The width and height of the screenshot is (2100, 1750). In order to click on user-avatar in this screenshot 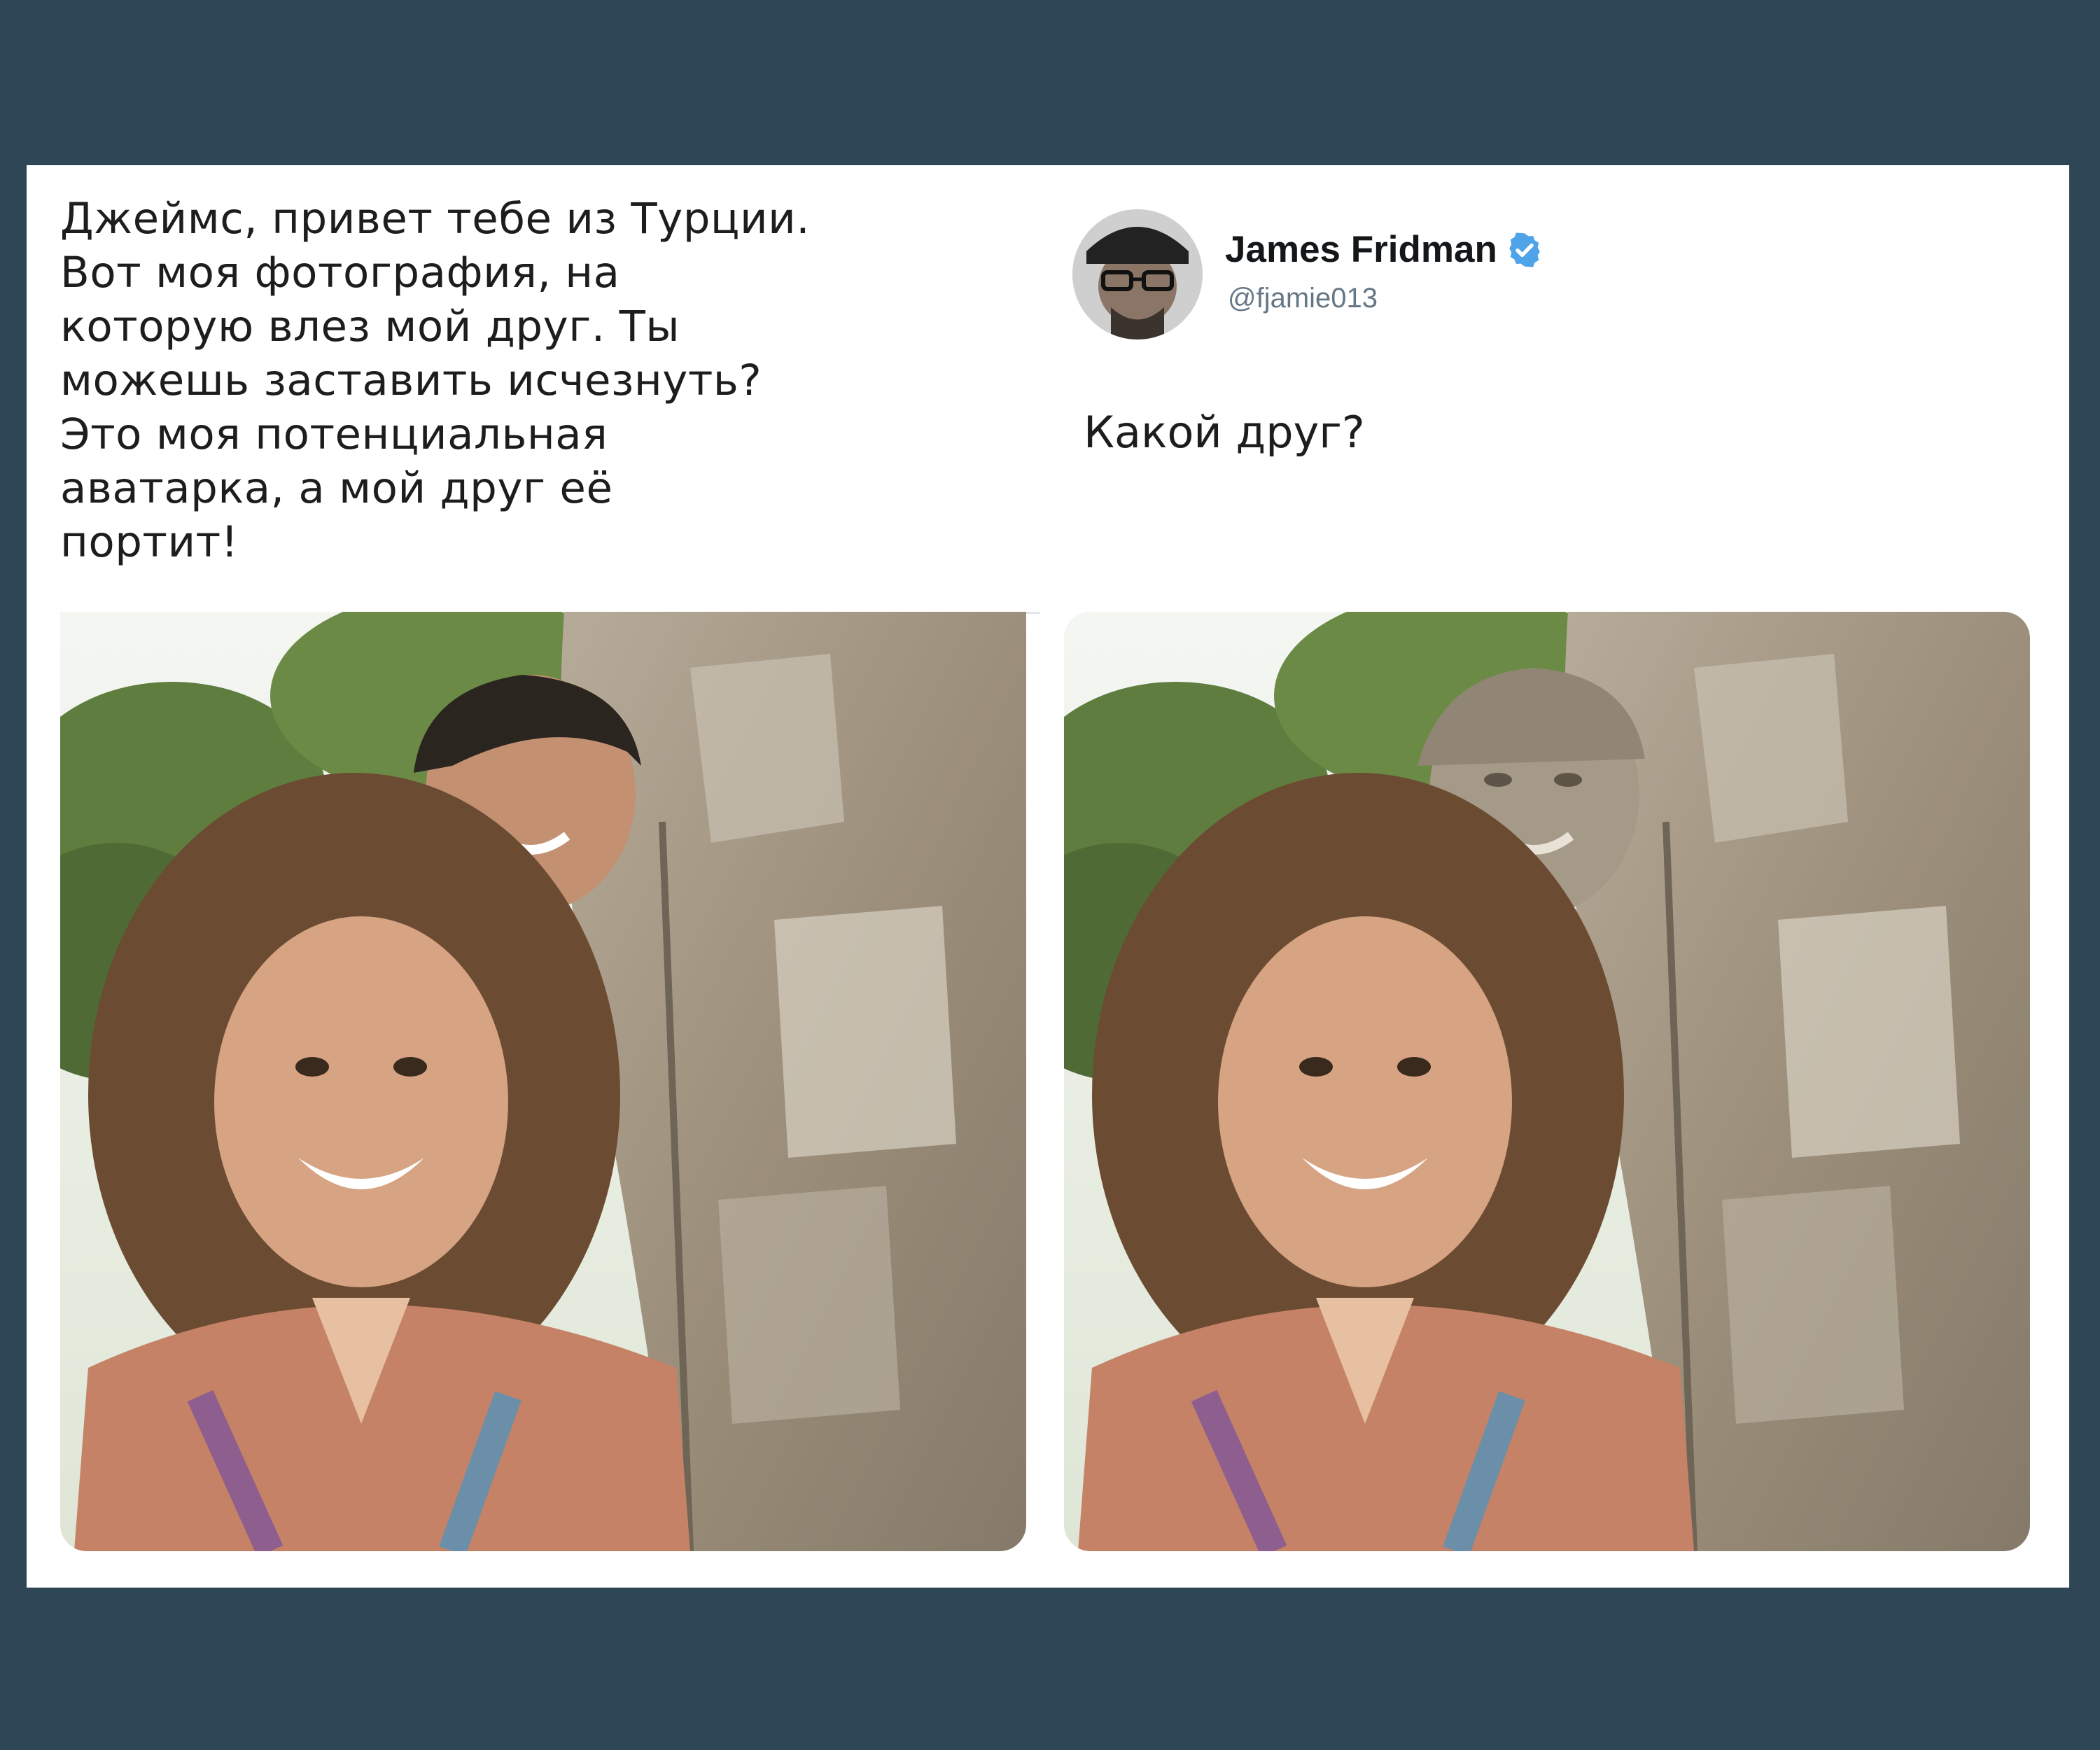, I will do `click(1137, 274)`.